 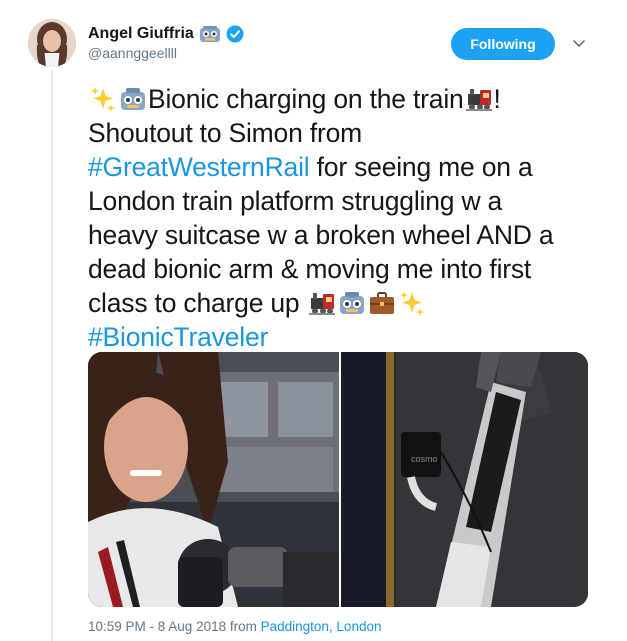 I want to click on tweet-line-7: class to charge up, so click(x=344, y=303).